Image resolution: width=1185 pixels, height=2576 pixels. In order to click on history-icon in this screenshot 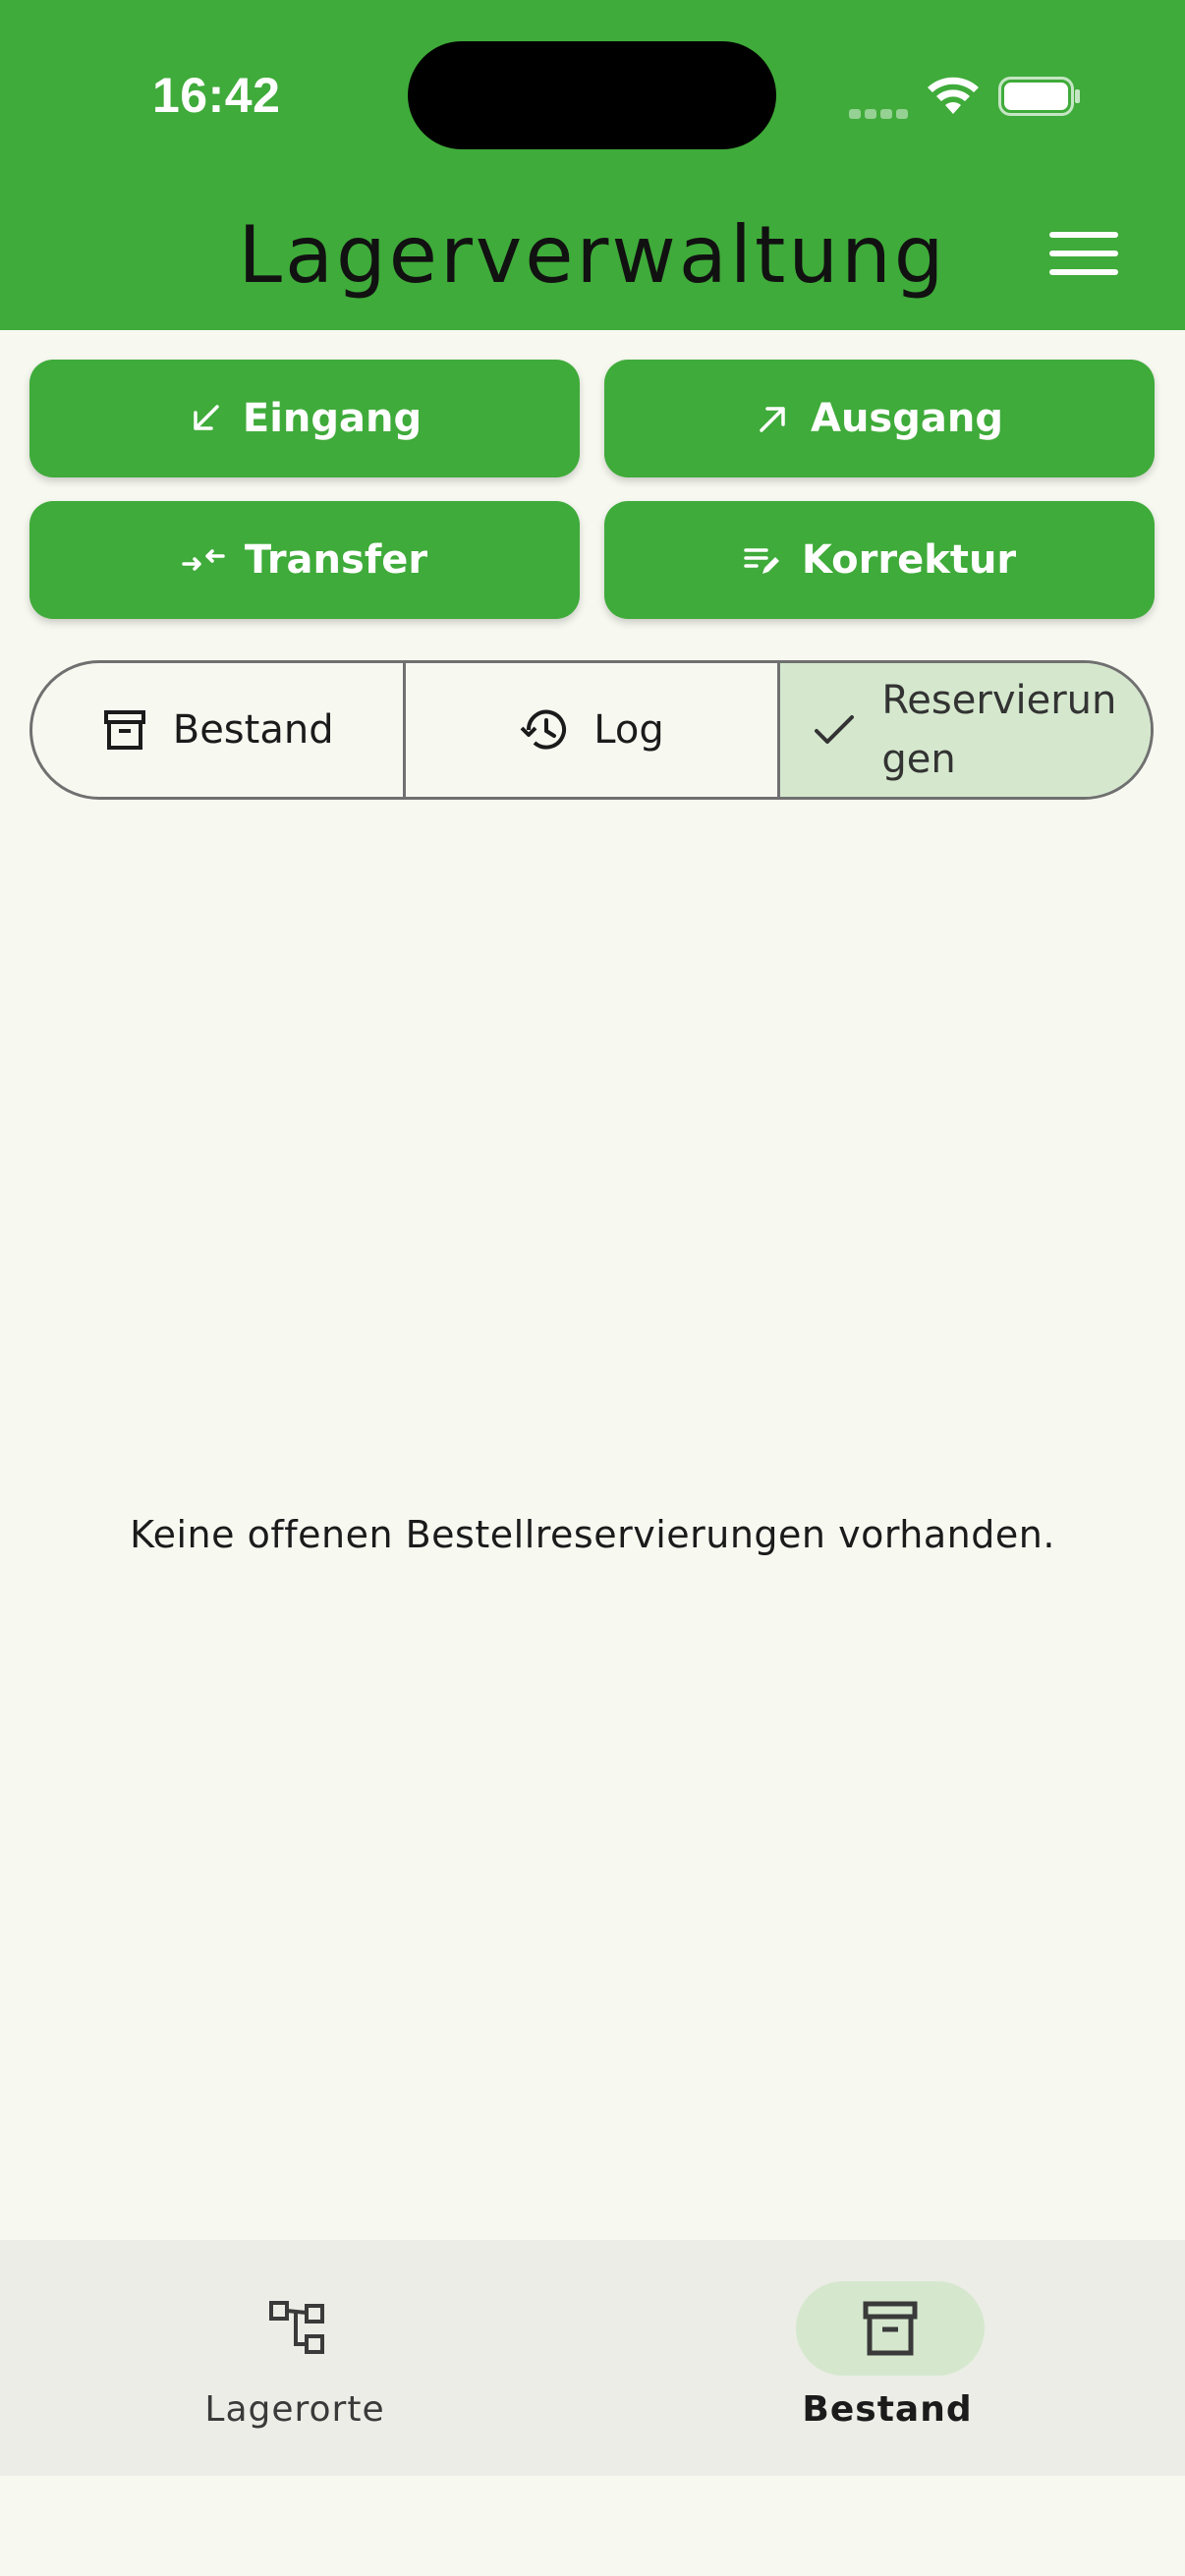, I will do `click(544, 729)`.